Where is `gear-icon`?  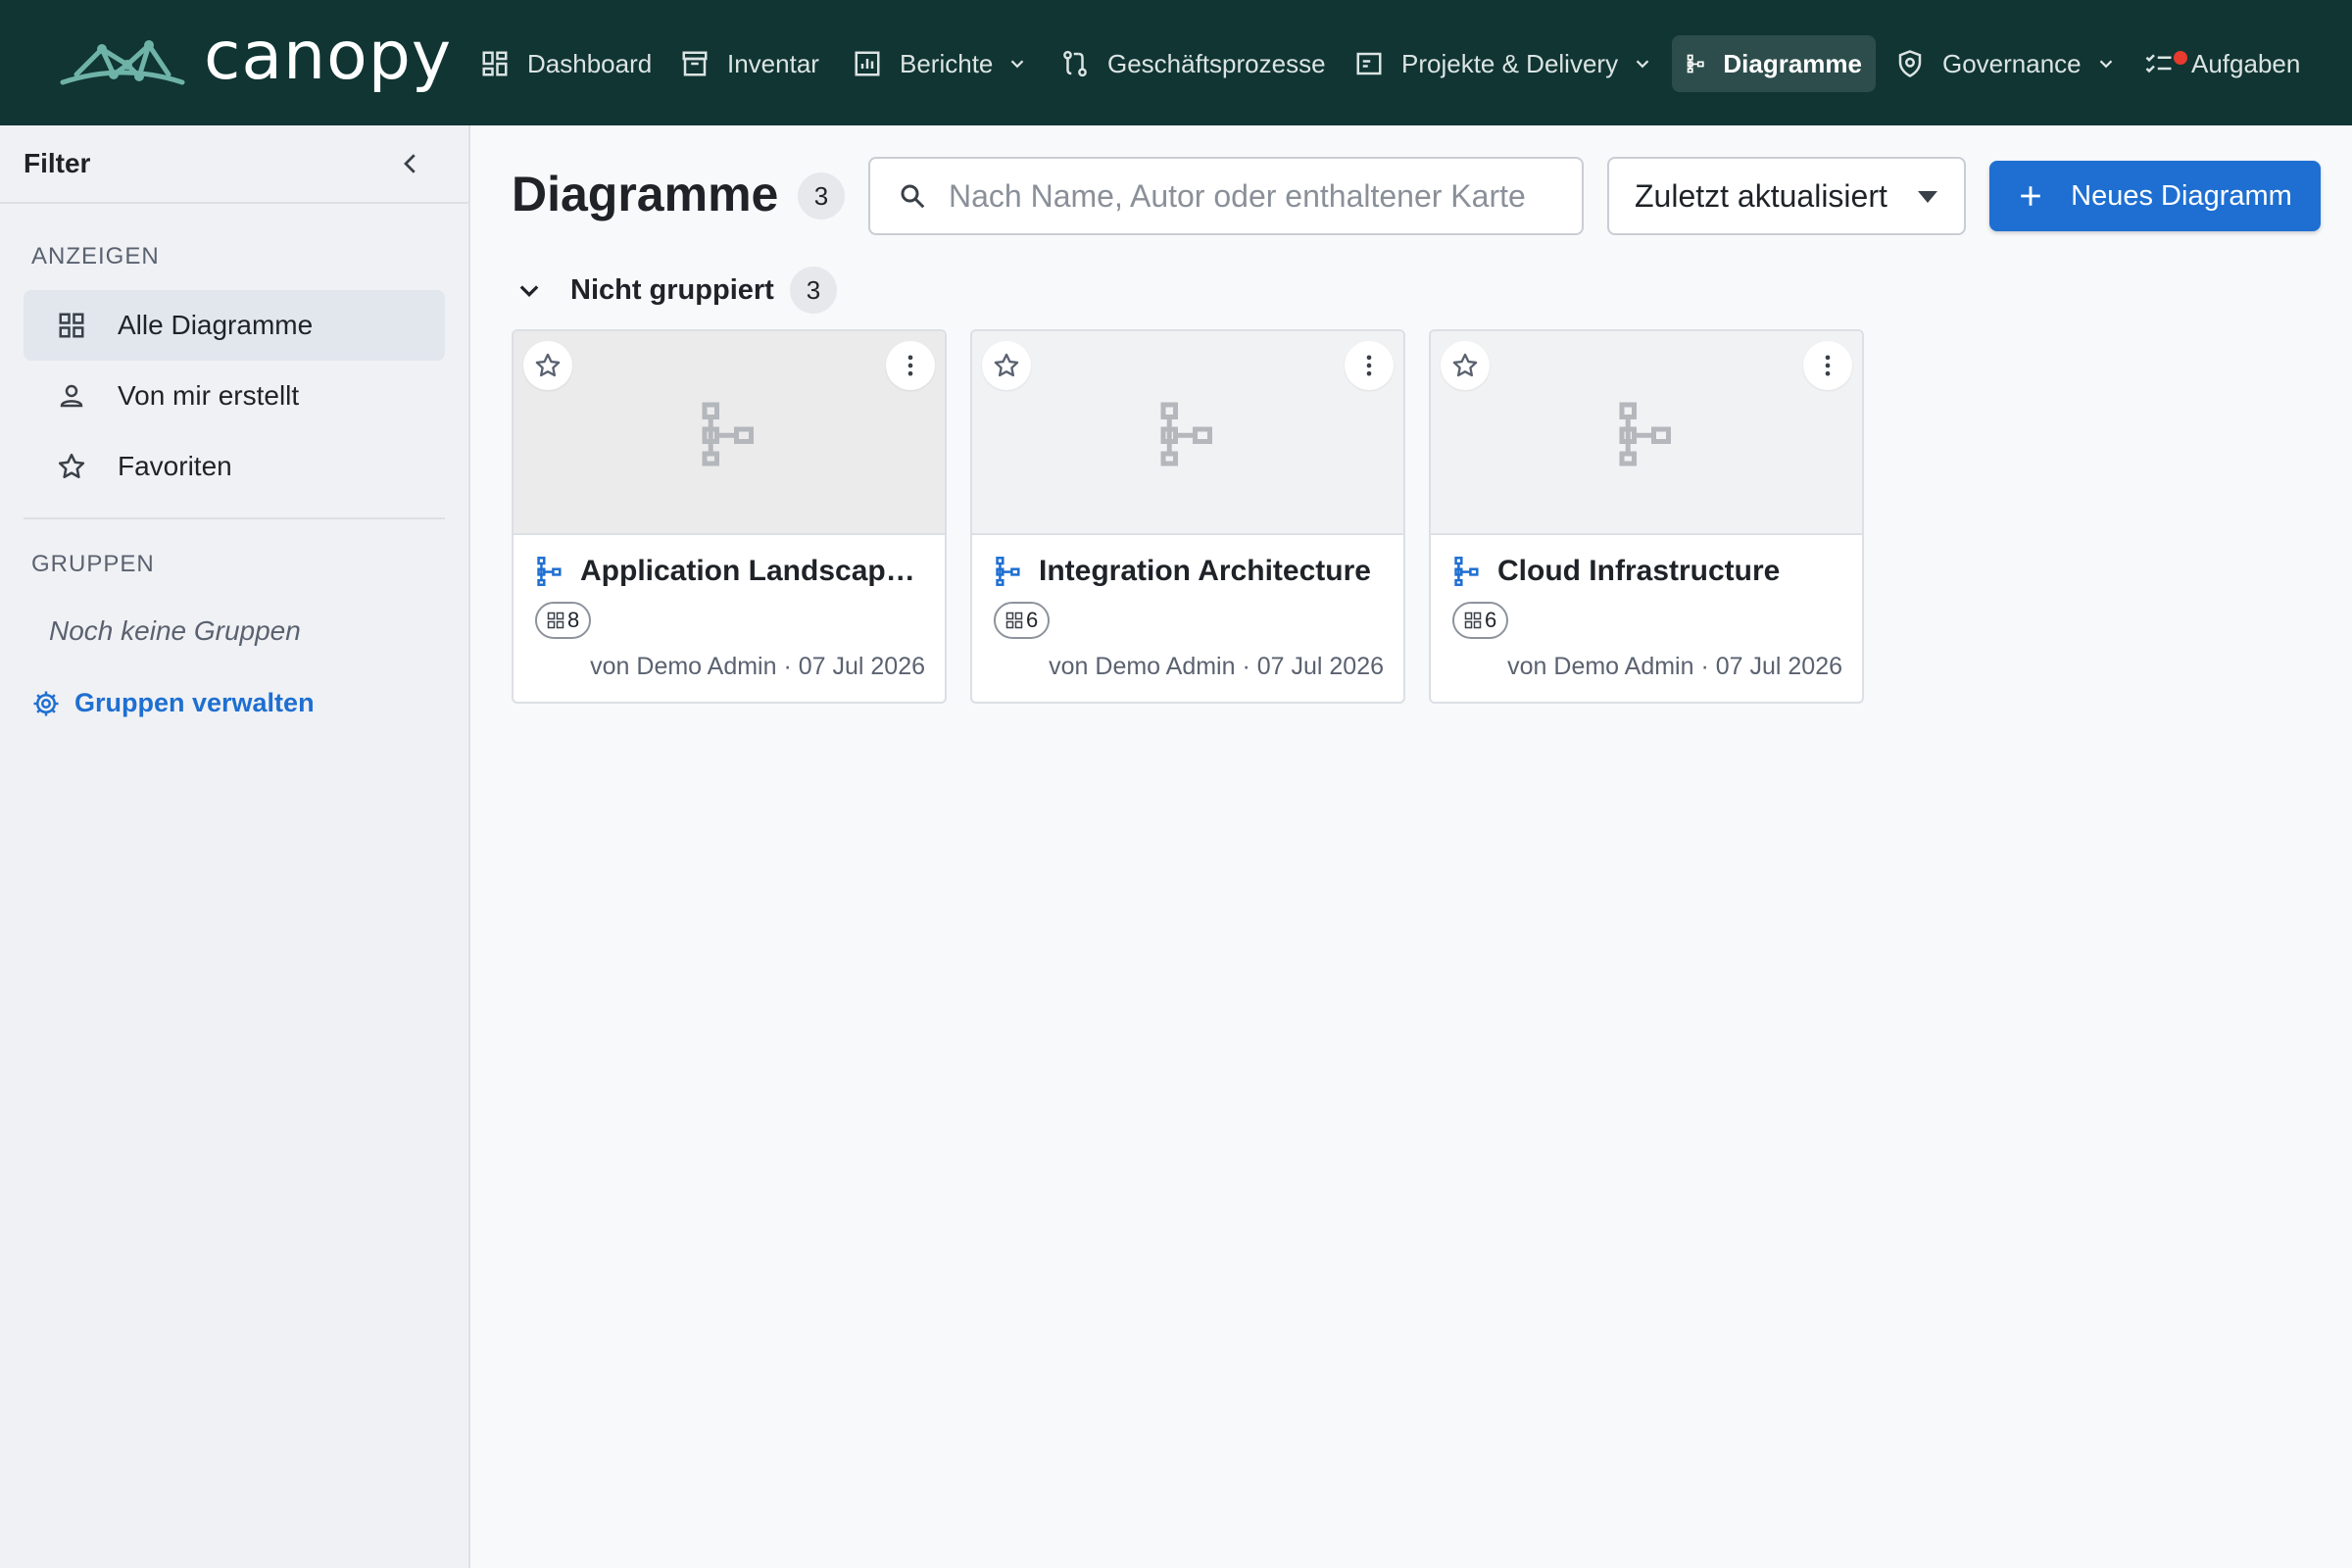 gear-icon is located at coordinates (46, 703).